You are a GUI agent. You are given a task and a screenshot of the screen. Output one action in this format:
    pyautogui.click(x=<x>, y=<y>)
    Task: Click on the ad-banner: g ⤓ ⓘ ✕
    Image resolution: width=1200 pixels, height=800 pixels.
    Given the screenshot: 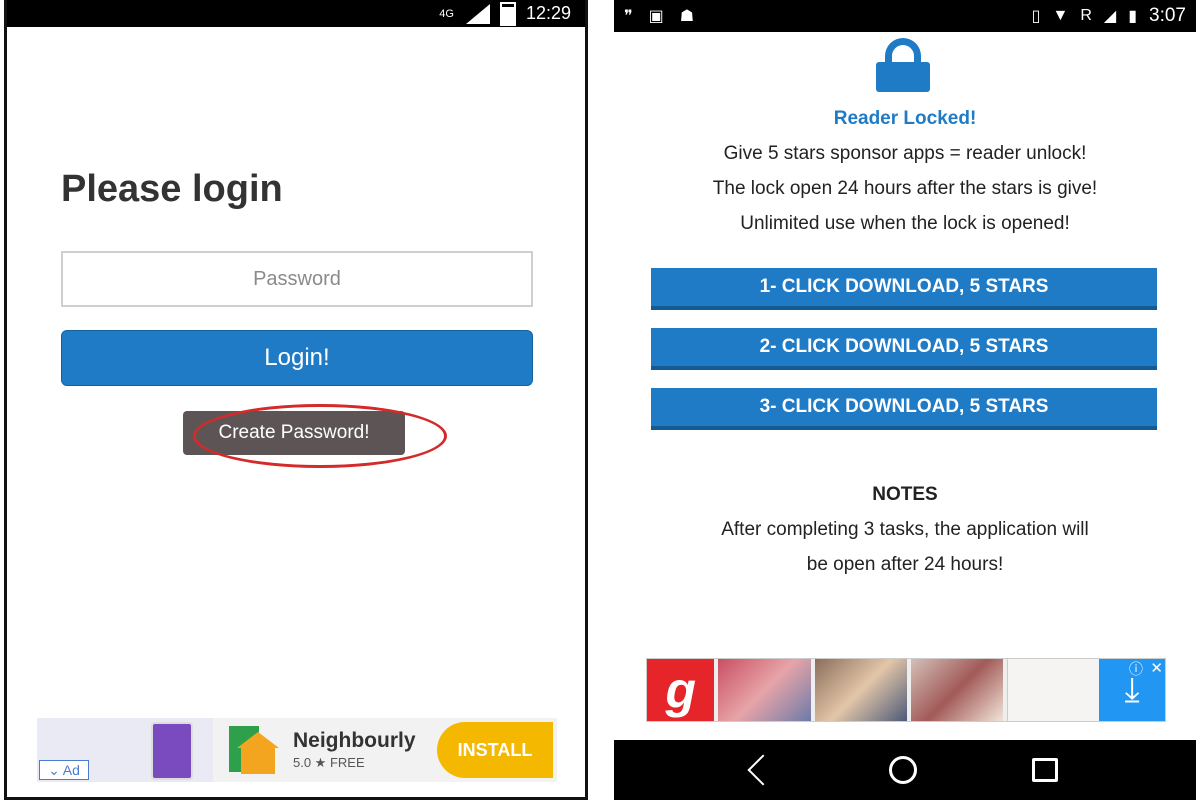 What is the action you would take?
    pyautogui.click(x=906, y=690)
    